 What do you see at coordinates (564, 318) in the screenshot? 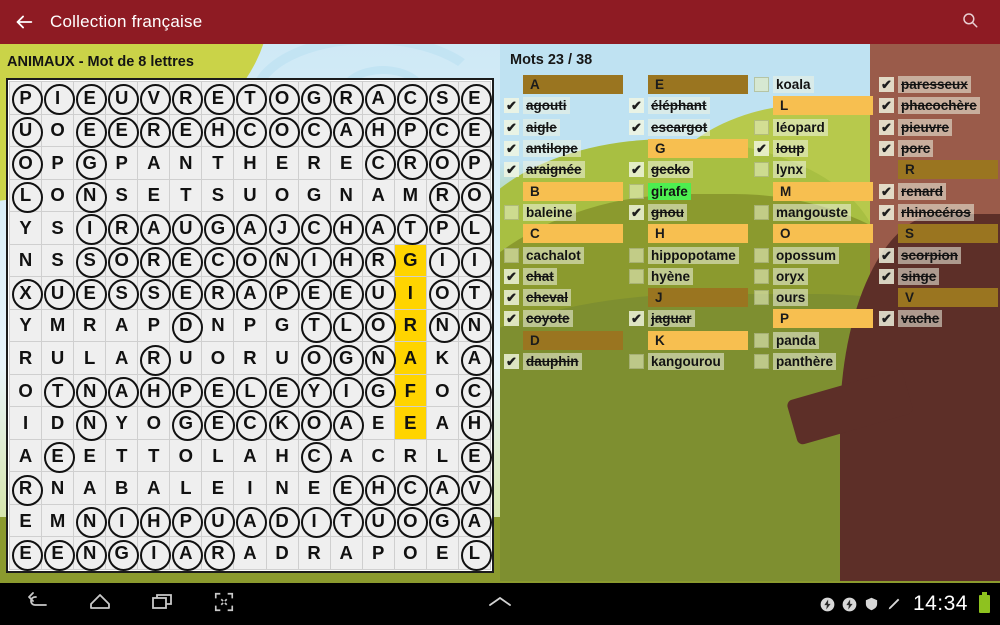
I see `word-list-item: ✔ coyote` at bounding box center [564, 318].